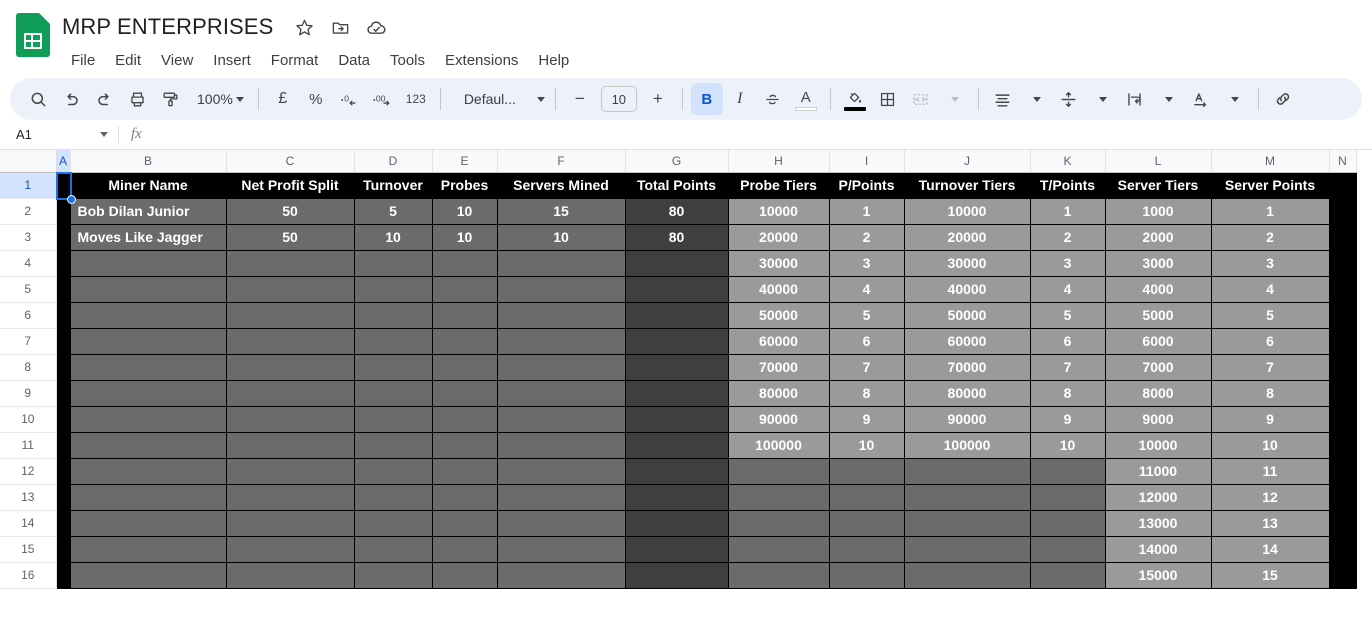  I want to click on data-cell: 9, so click(1270, 419).